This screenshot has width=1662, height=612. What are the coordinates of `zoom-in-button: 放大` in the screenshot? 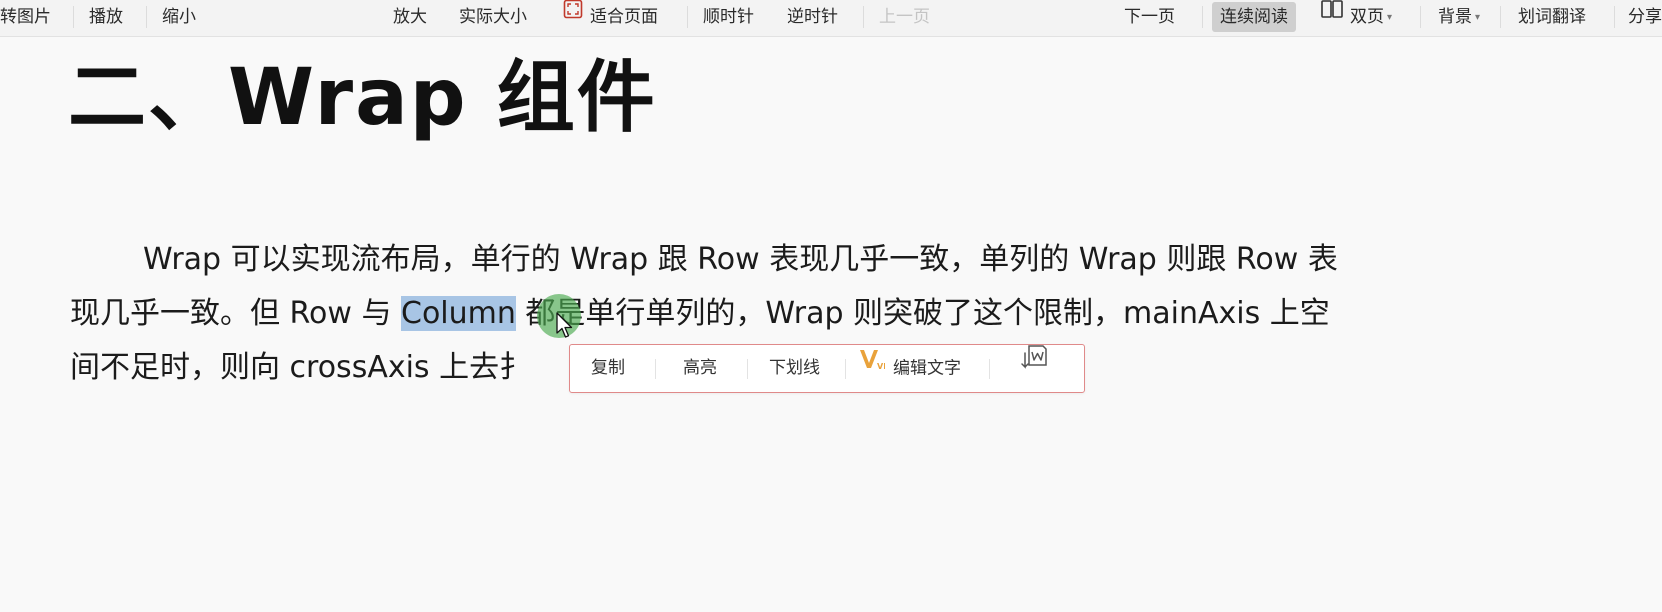 It's located at (410, 17).